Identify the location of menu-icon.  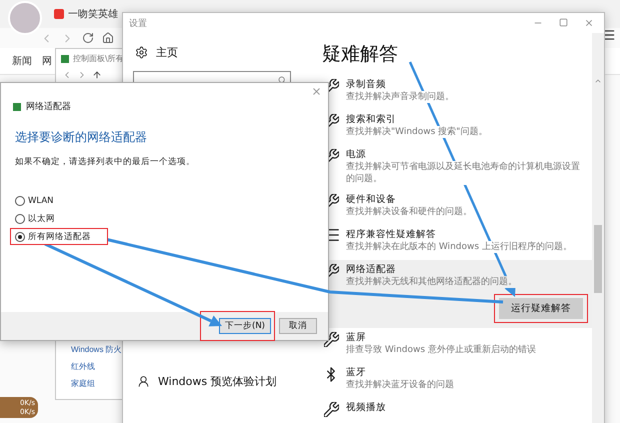
(609, 35).